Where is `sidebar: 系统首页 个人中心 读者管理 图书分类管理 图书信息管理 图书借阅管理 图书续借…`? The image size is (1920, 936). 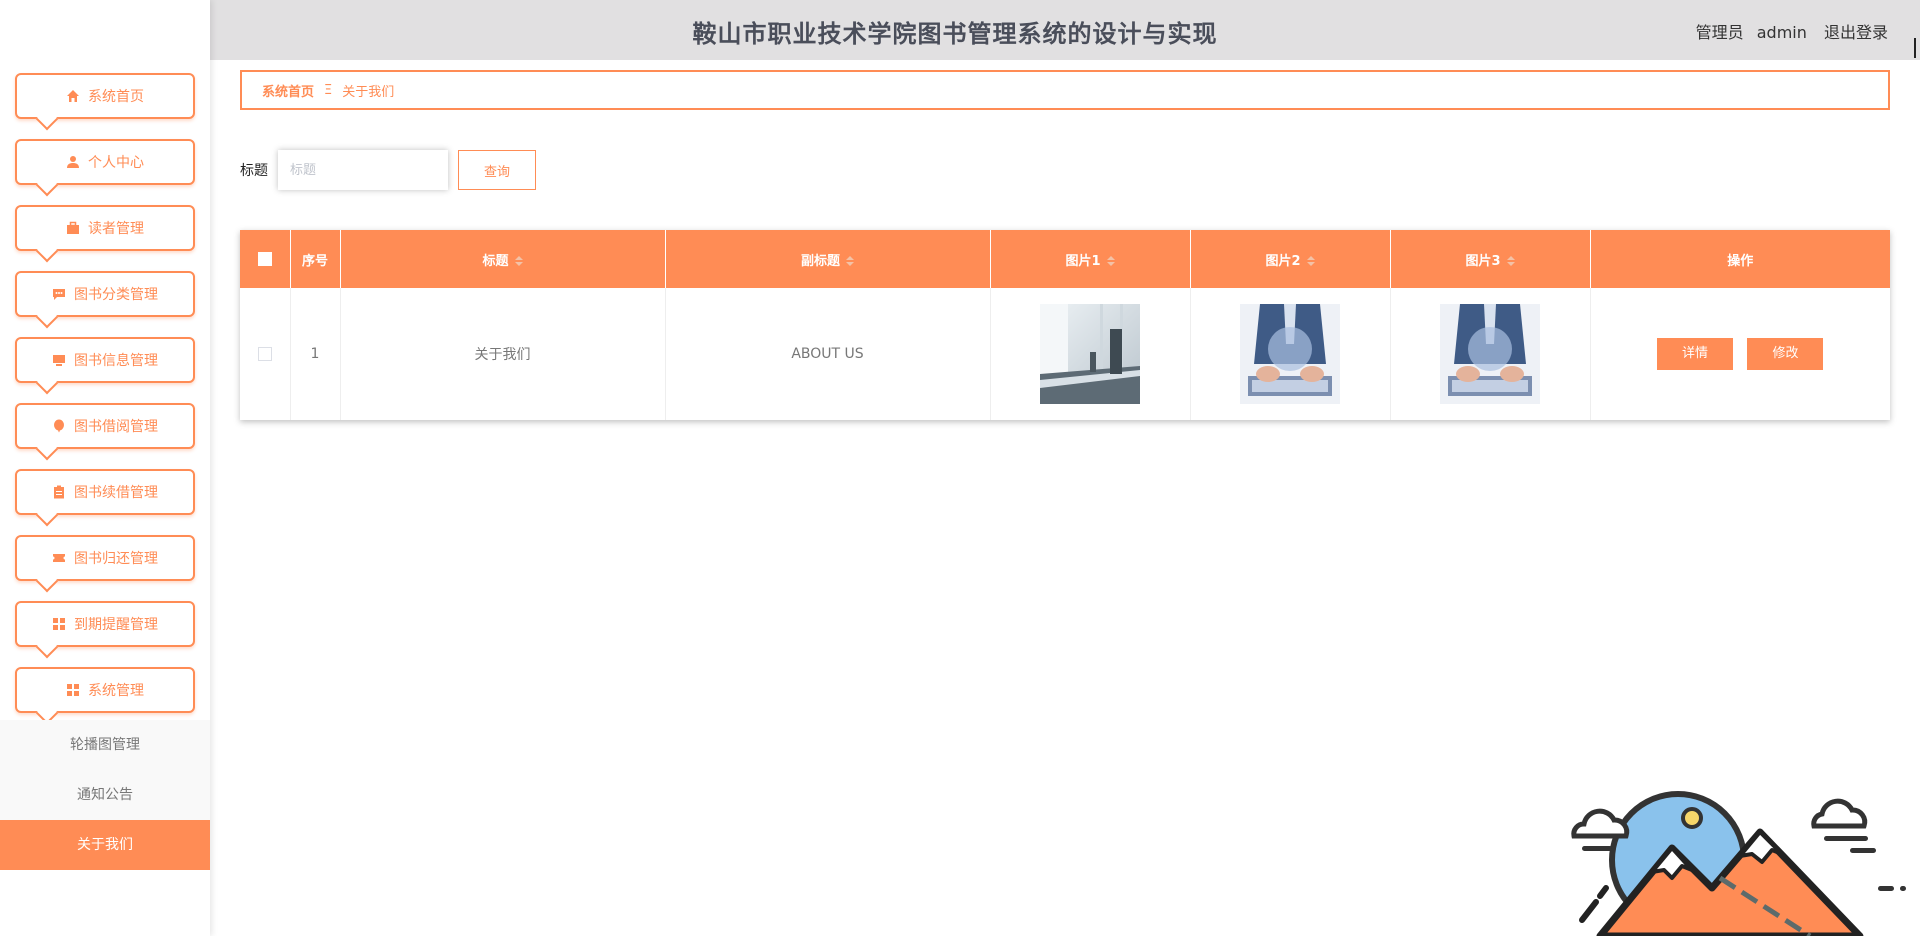 sidebar: 系统首页 个人中心 读者管理 图书分类管理 图书信息管理 图书借阅管理 图书续借… is located at coordinates (105, 468).